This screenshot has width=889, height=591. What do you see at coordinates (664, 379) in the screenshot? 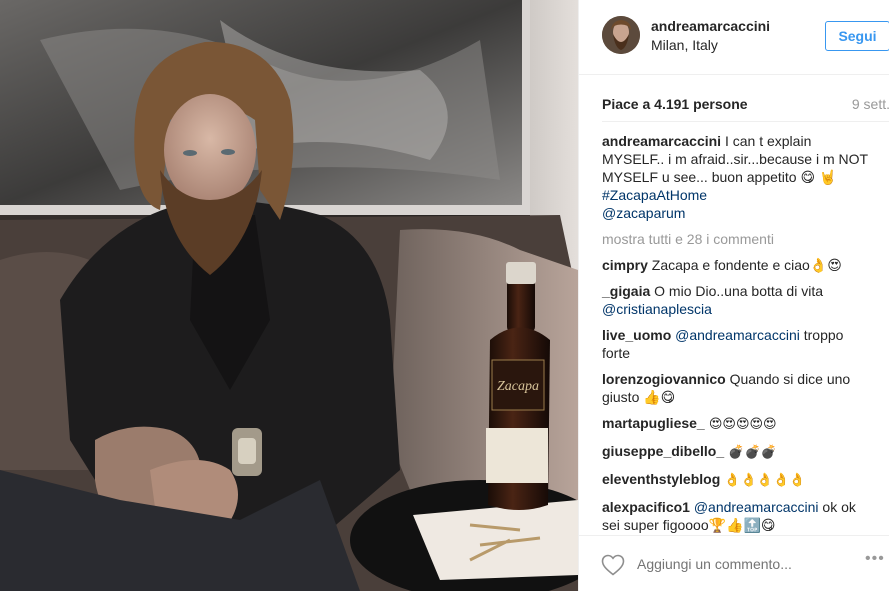
I see `comment-username: lorenzogiovannico` at bounding box center [664, 379].